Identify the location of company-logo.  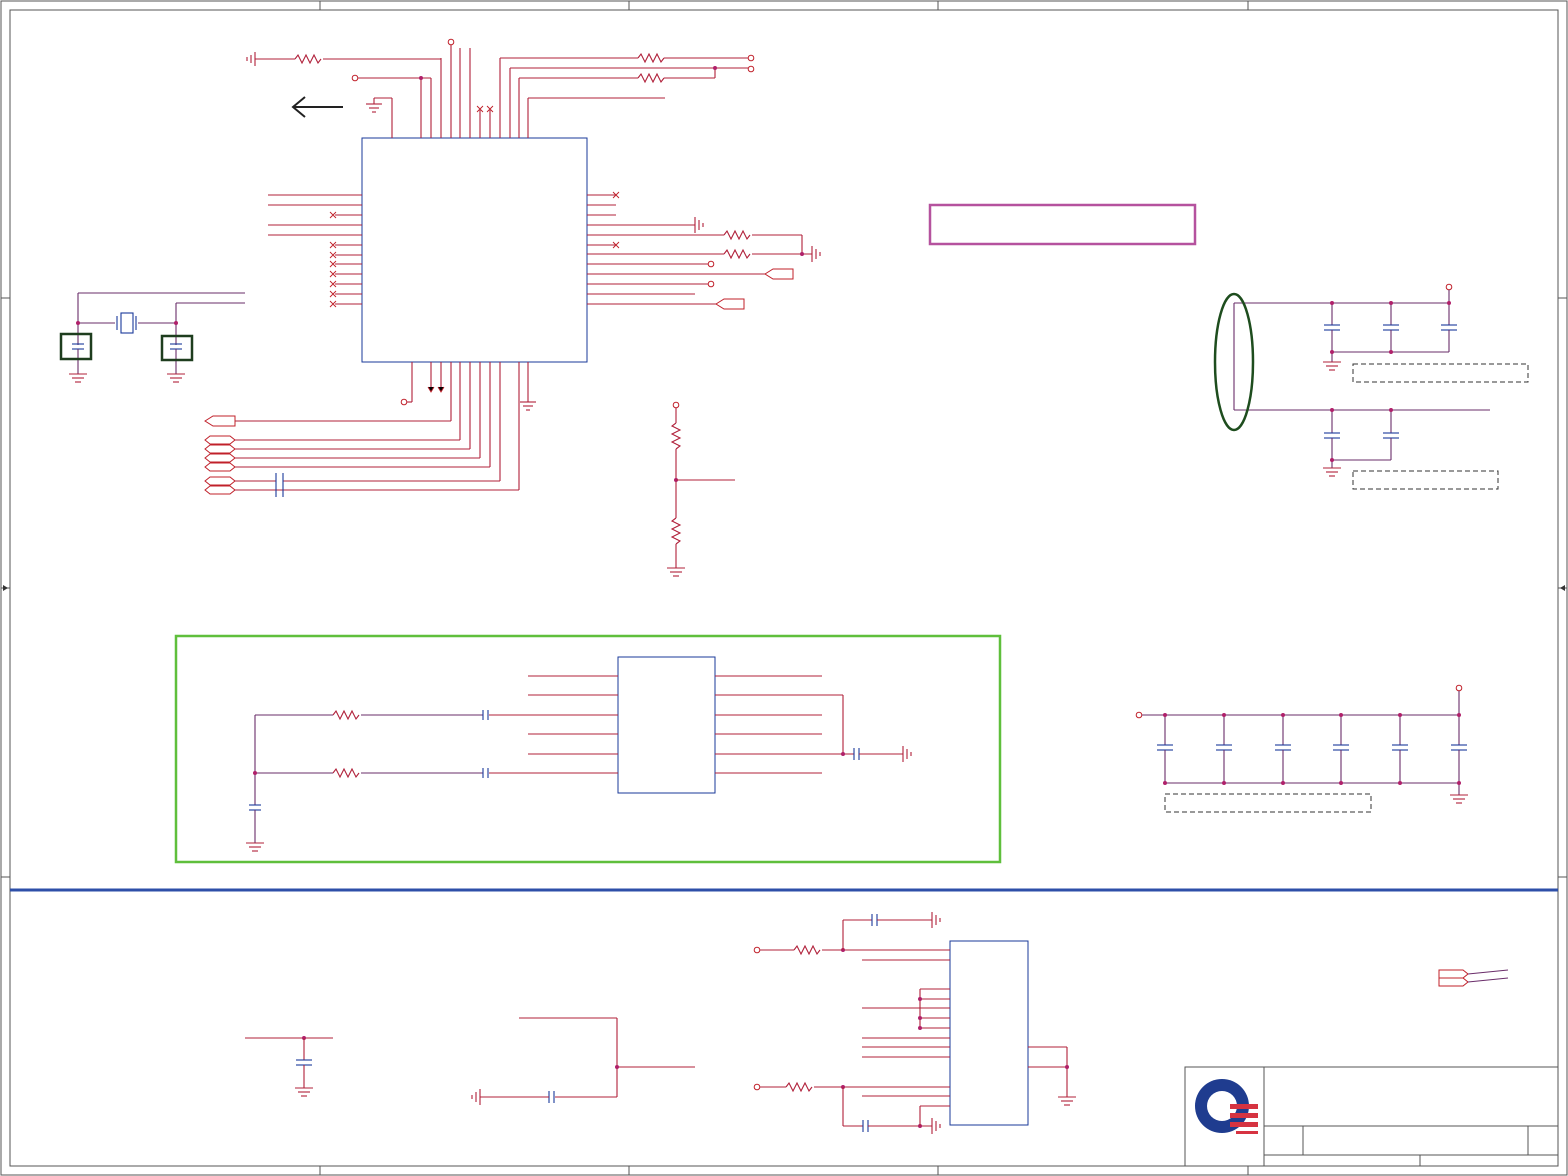
(1226, 1106).